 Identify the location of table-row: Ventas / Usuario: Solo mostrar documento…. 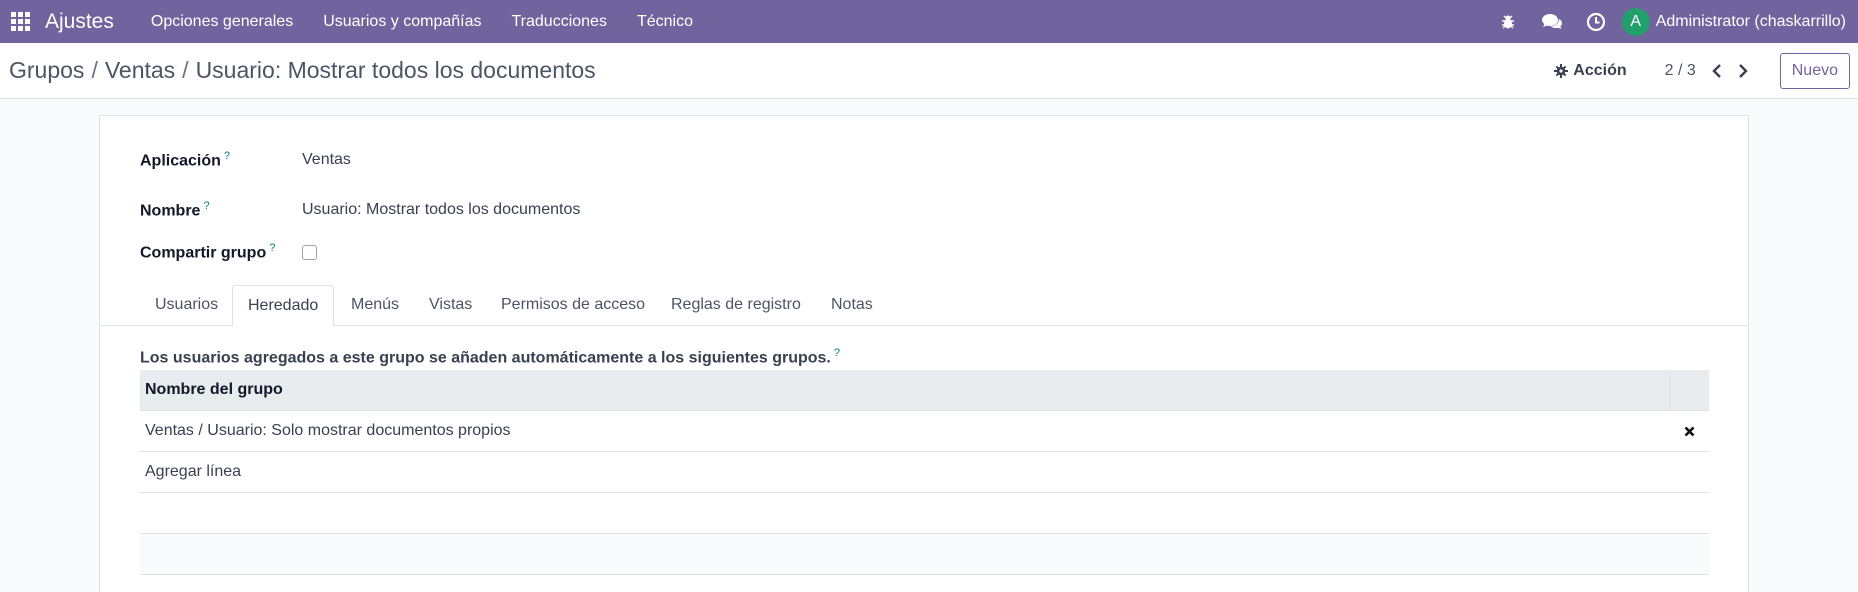
(924, 431).